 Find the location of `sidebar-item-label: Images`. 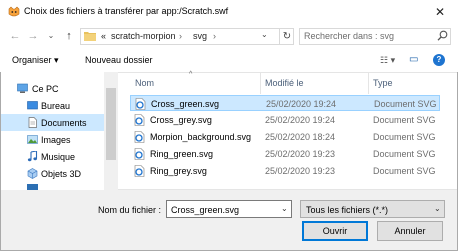

sidebar-item-label: Images is located at coordinates (56, 140).